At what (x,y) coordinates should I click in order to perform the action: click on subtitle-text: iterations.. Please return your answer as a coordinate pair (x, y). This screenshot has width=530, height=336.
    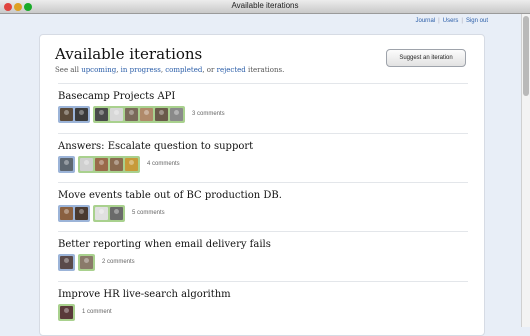
    Looking at the image, I should click on (265, 70).